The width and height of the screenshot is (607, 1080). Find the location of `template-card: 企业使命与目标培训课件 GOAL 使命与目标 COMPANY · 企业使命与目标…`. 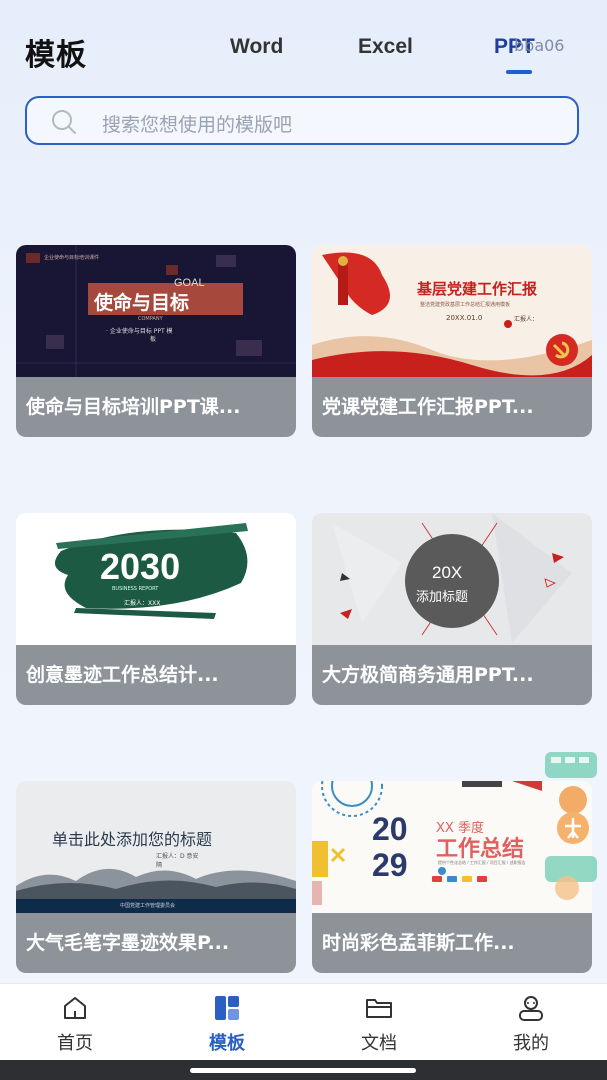

template-card: 企业使命与目标培训课件 GOAL 使命与目标 COMPANY · 企业使命与目标… is located at coordinates (156, 341).